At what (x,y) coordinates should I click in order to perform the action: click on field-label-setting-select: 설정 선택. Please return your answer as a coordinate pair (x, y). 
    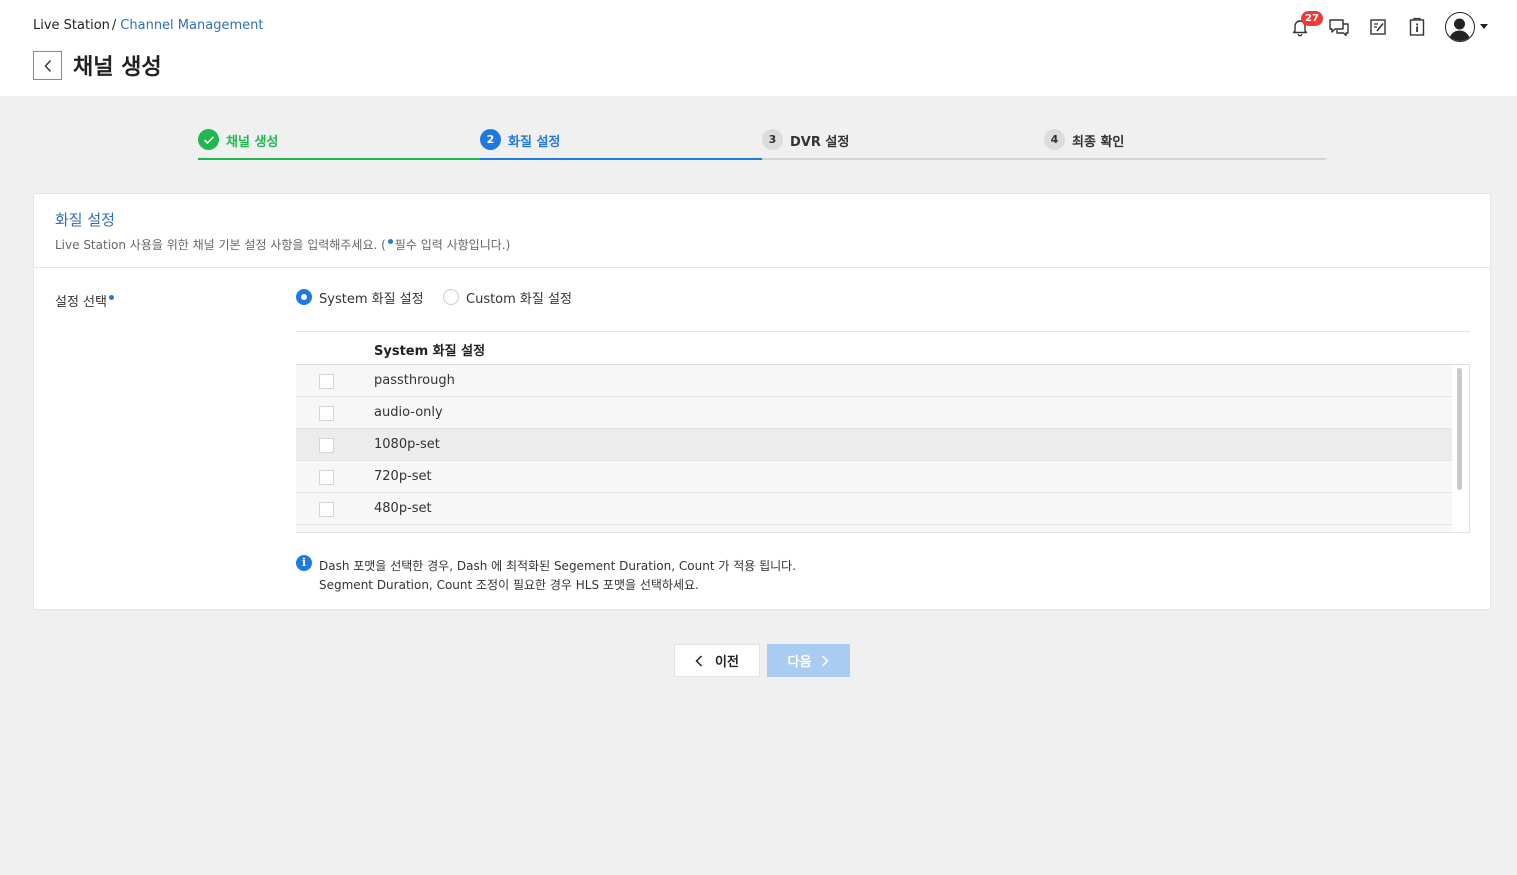
    Looking at the image, I should click on (84, 300).